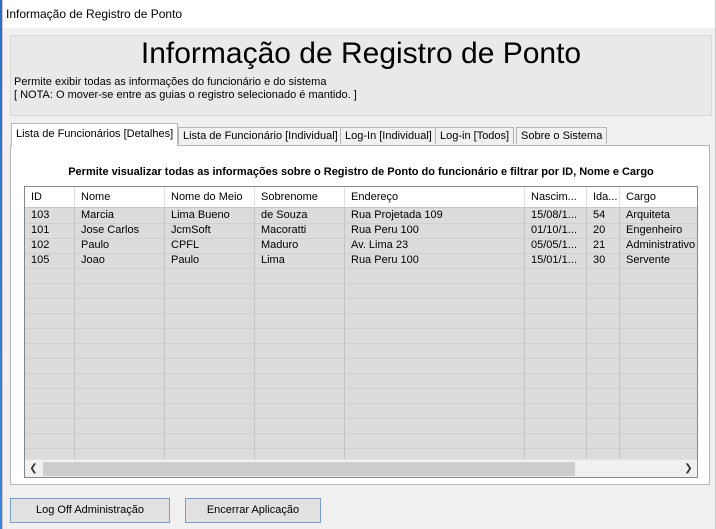 This screenshot has height=529, width=716. I want to click on cell-nome: Joao, so click(120, 260).